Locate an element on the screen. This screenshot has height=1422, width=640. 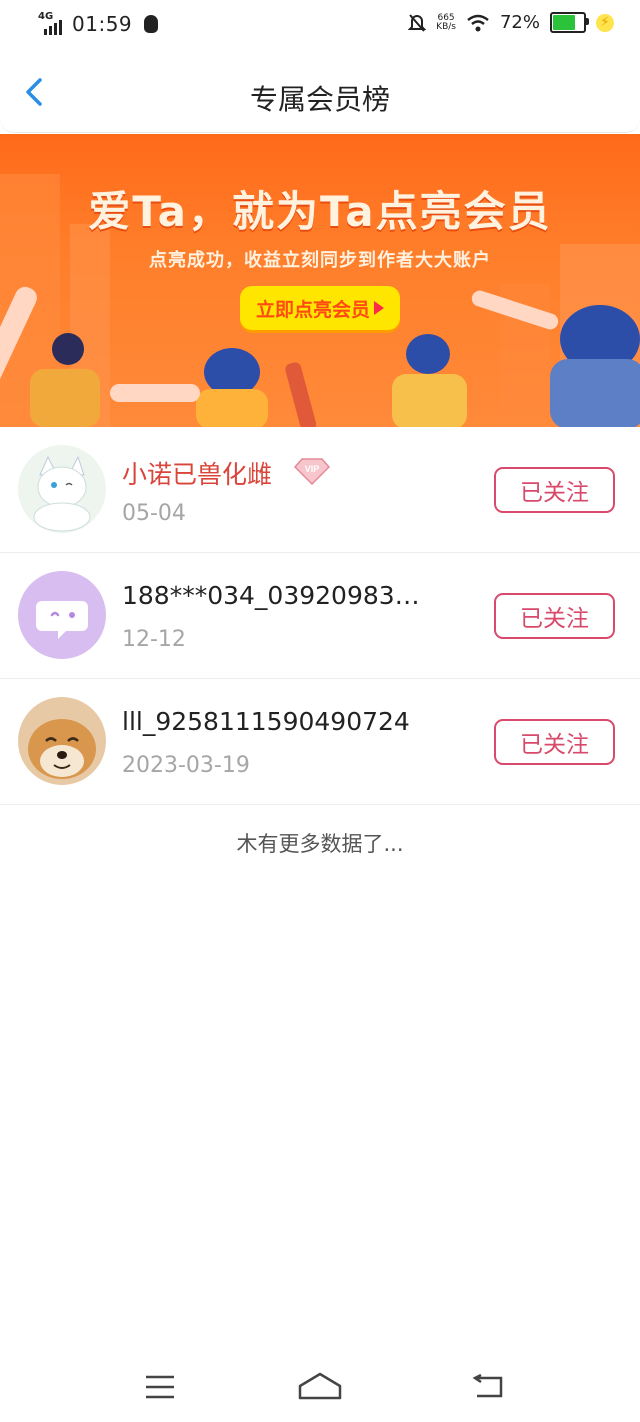
status-bar: 4G 01:59 665 KB/s 72% ⚡ is located at coordinates (320, 26).